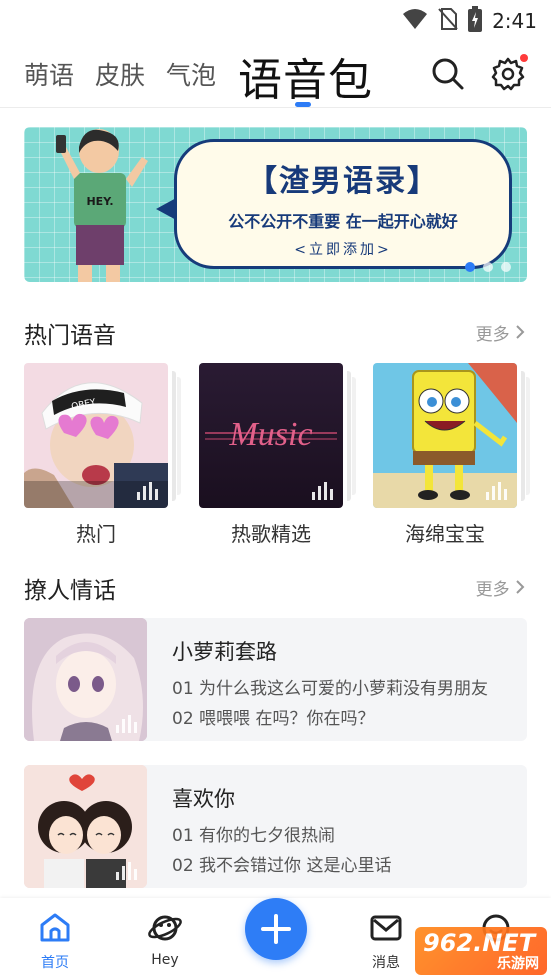  Describe the element at coordinates (415, 21) in the screenshot. I see `wifi-icon` at that location.